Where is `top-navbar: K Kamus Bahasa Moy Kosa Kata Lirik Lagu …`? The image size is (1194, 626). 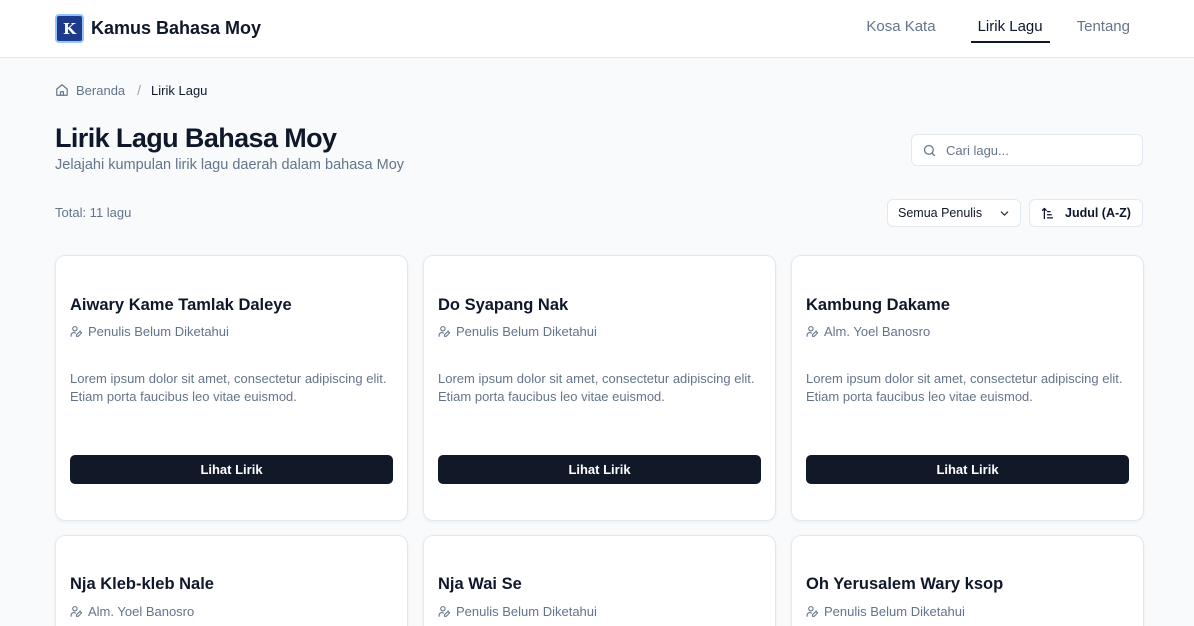
top-navbar: K Kamus Bahasa Moy Kosa Kata Lirik Lagu … is located at coordinates (597, 29).